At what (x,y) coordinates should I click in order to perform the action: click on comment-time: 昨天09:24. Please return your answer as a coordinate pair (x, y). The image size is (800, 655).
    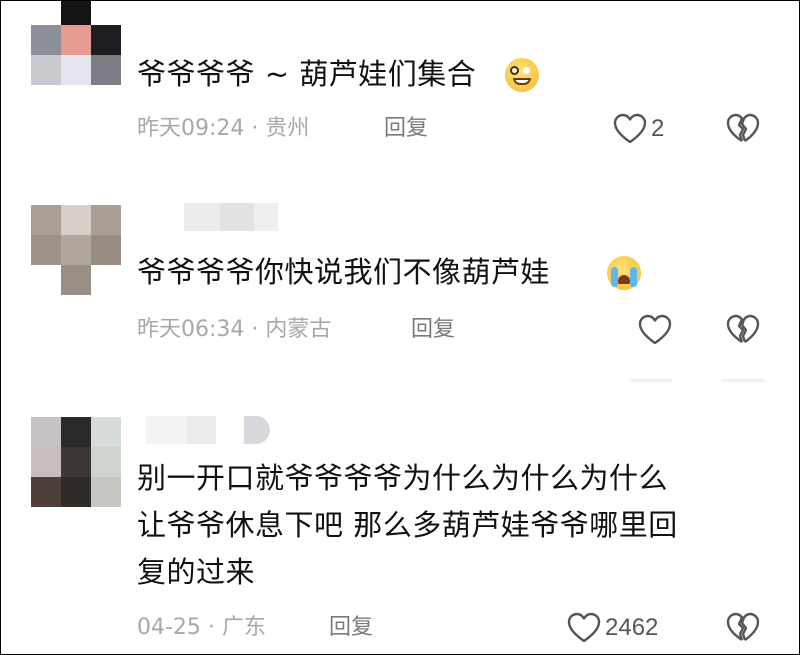
    Looking at the image, I should click on (191, 128).